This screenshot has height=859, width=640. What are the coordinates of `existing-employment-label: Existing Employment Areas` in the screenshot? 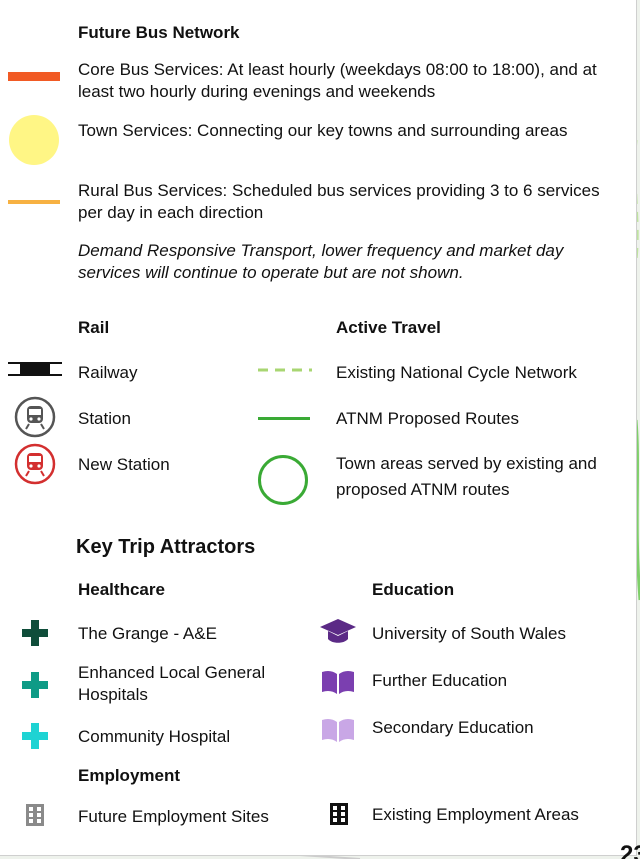 It's located at (475, 814).